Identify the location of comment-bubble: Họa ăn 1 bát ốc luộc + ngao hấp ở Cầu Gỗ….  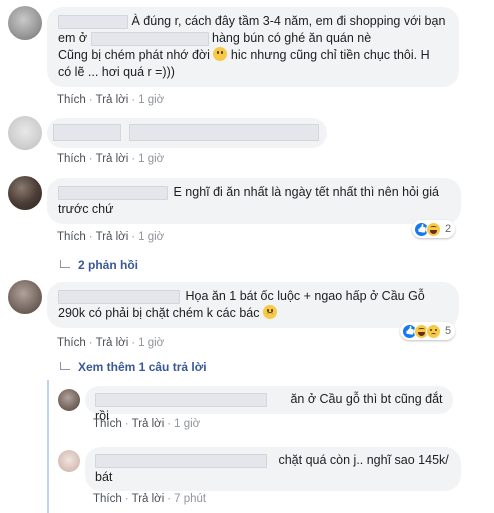
(253, 305).